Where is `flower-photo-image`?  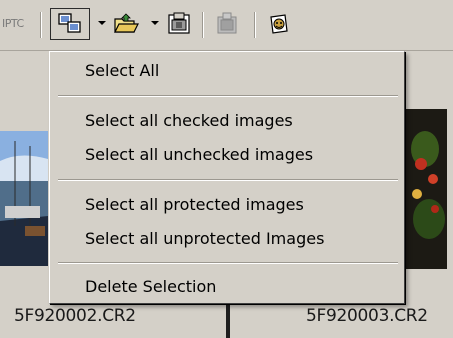
flower-photo-image is located at coordinates (426, 189).